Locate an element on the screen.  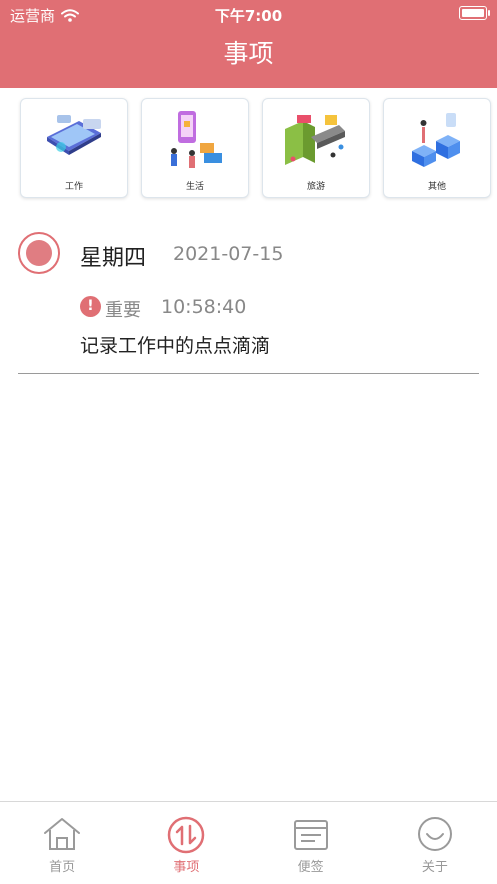
entry-time: 10:58:40 is located at coordinates (204, 307).